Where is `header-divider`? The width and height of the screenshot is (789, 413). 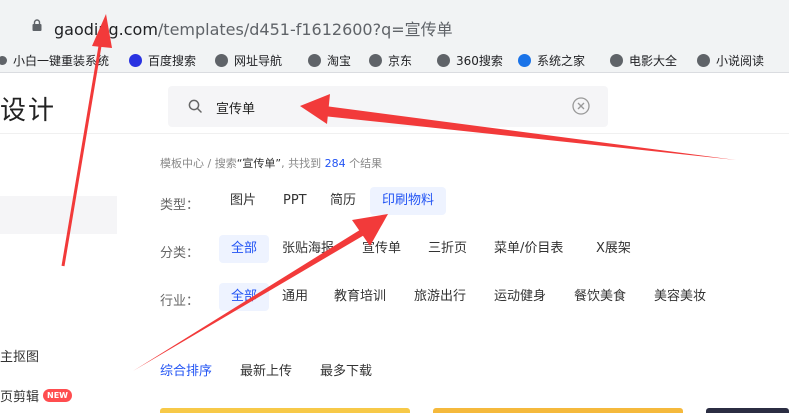 header-divider is located at coordinates (394, 133).